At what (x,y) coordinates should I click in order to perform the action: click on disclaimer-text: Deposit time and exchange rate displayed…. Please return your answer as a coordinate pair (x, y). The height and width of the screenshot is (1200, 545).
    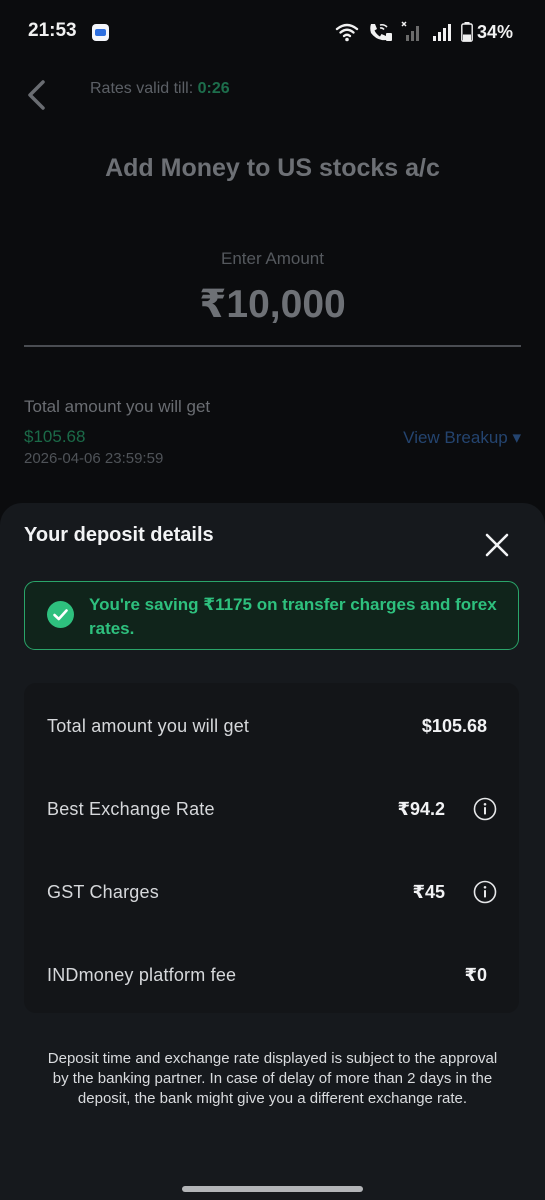
    Looking at the image, I should click on (272, 1078).